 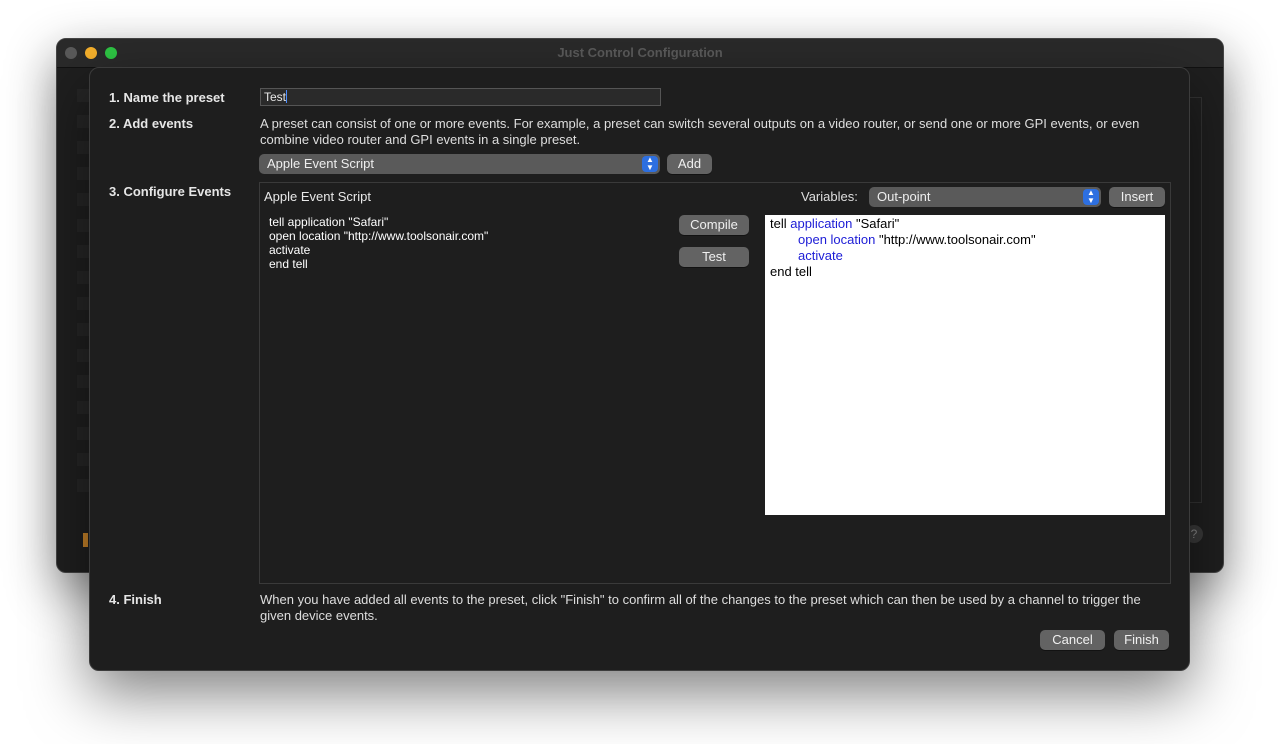 What do you see at coordinates (904, 196) in the screenshot?
I see `variables-selected: Out-point` at bounding box center [904, 196].